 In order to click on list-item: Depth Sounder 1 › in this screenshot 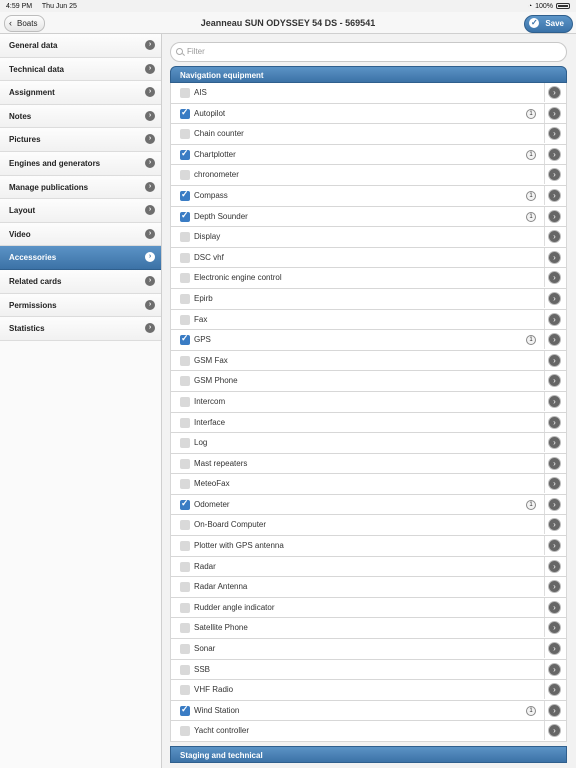, I will do `click(368, 217)`.